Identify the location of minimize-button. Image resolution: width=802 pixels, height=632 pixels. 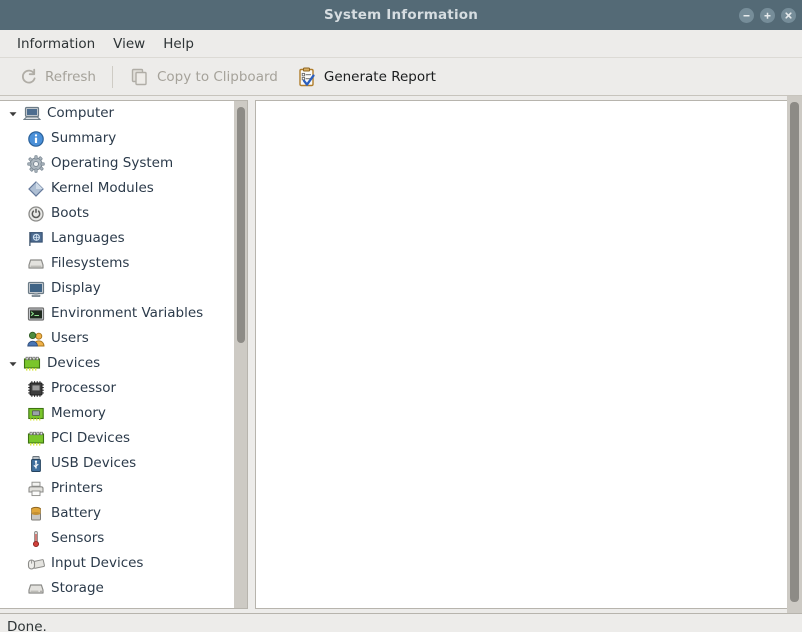
(746, 15).